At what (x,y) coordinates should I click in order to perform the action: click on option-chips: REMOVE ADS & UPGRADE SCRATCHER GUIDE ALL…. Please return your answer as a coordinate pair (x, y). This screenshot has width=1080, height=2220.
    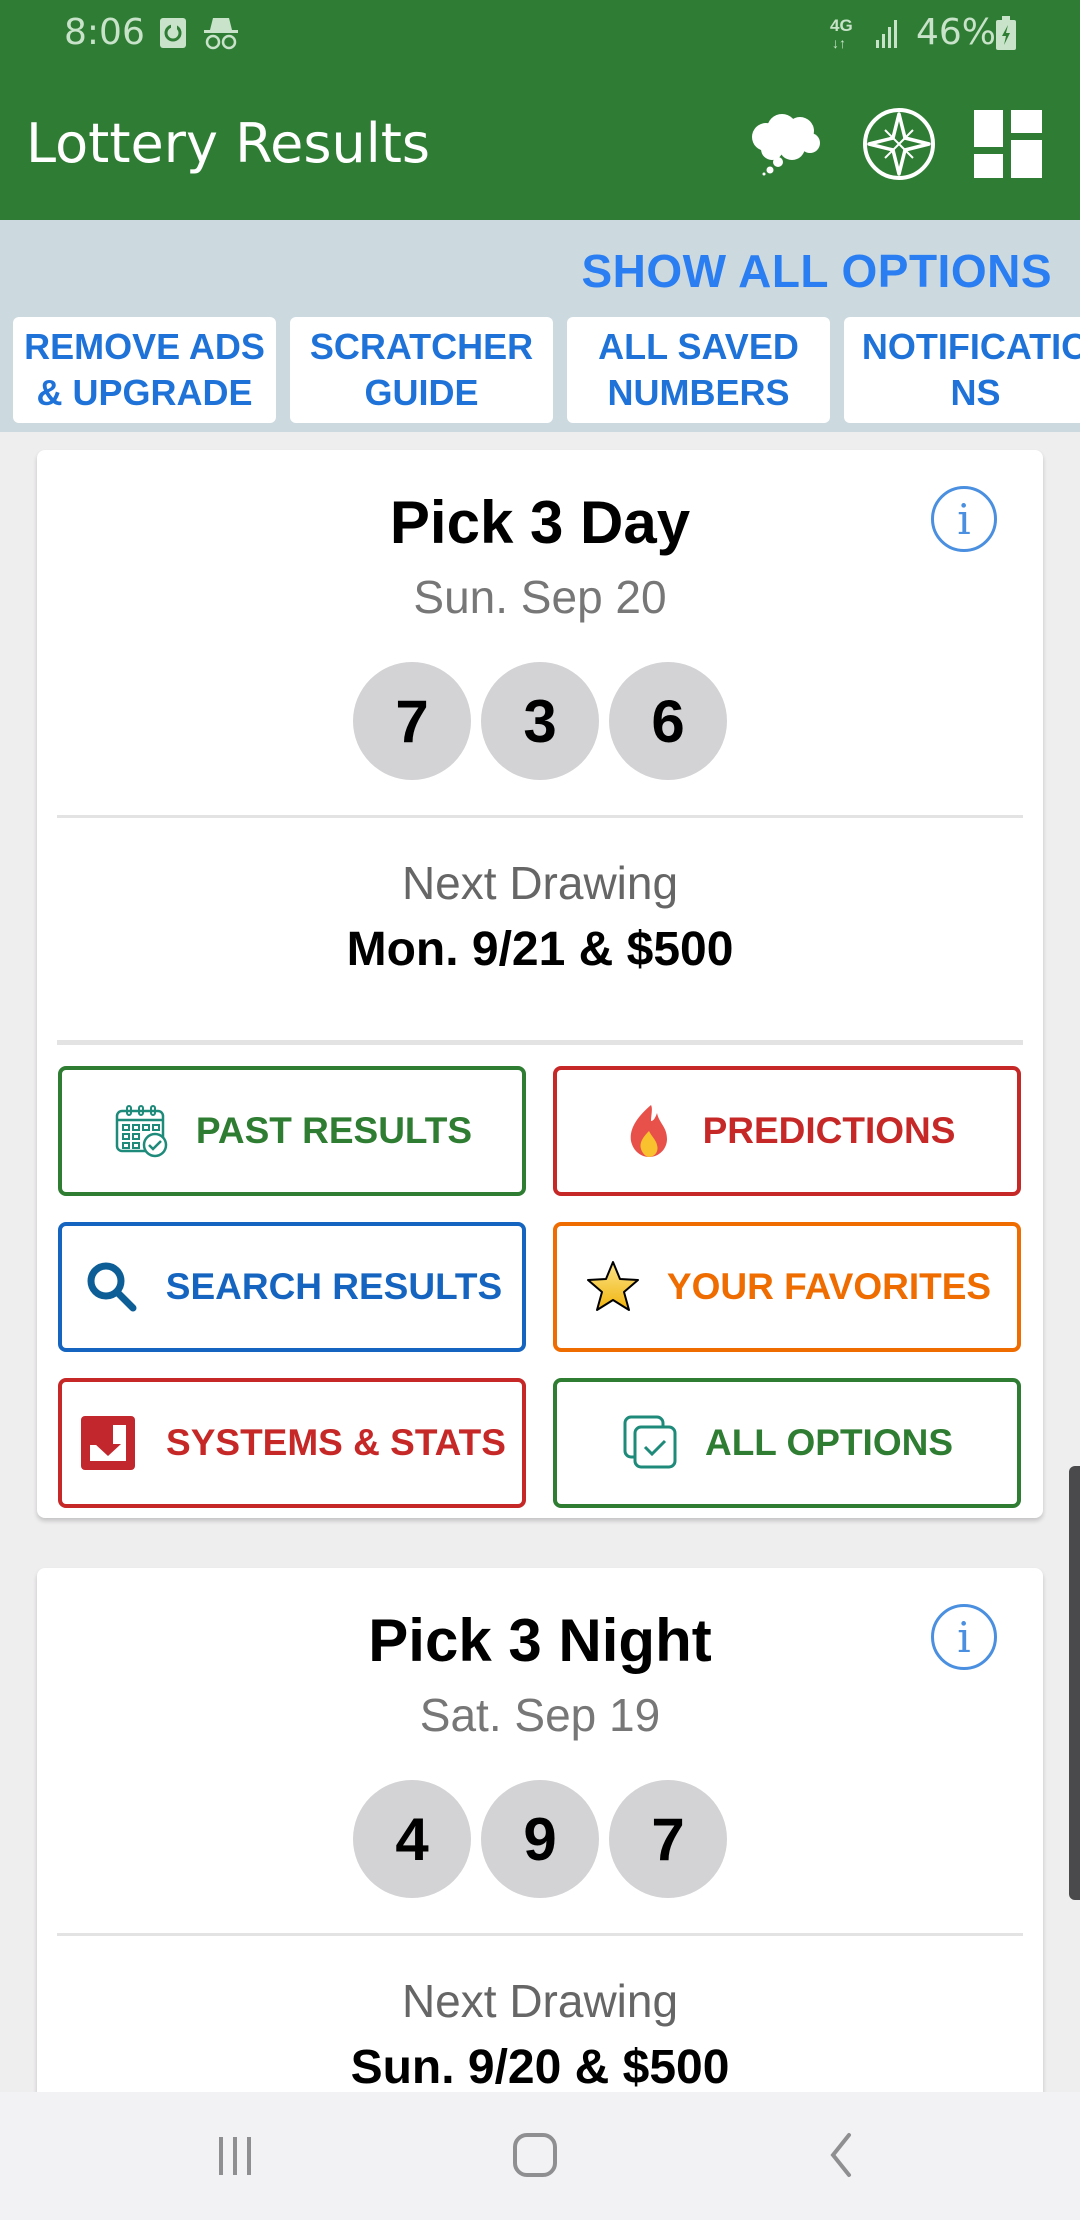
    Looking at the image, I should click on (546, 370).